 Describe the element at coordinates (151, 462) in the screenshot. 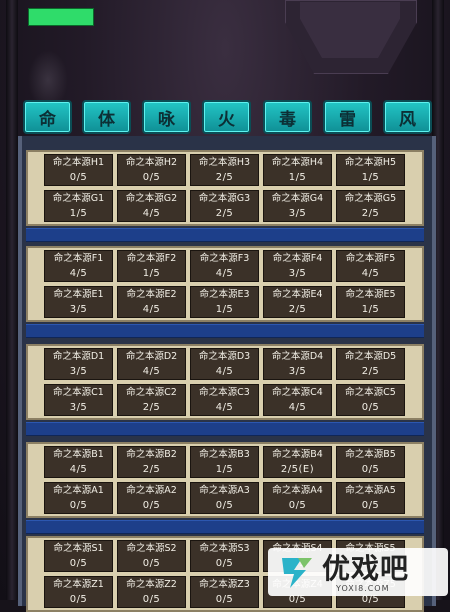

I see `skill-node: 命之本源B2 2/5` at that location.